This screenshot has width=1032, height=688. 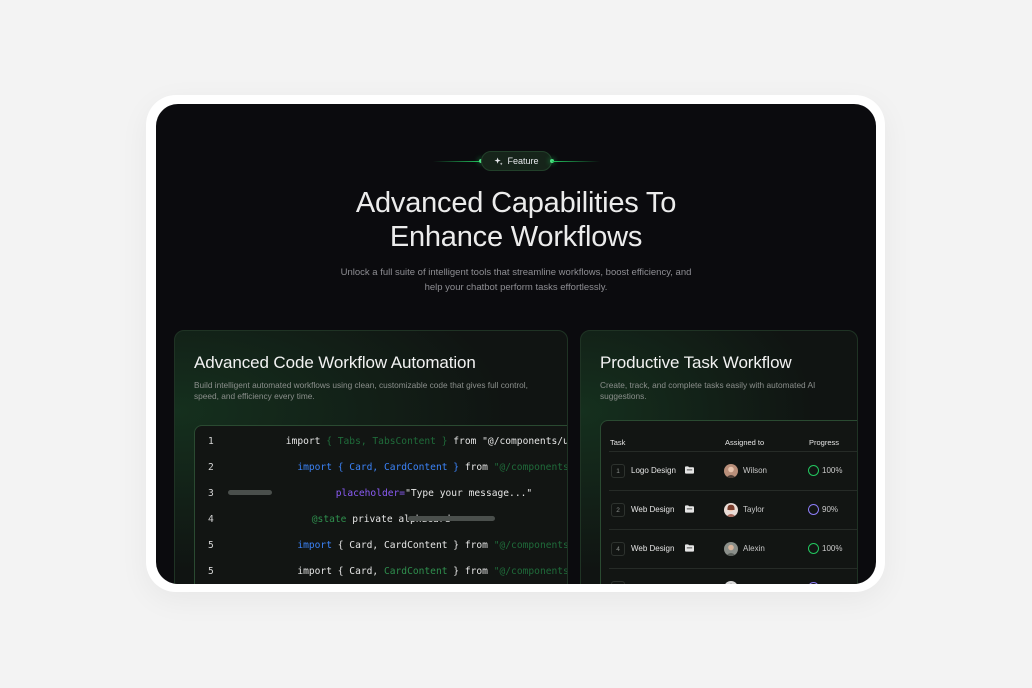 I want to click on code-token: "Type your message...", so click(x=469, y=493).